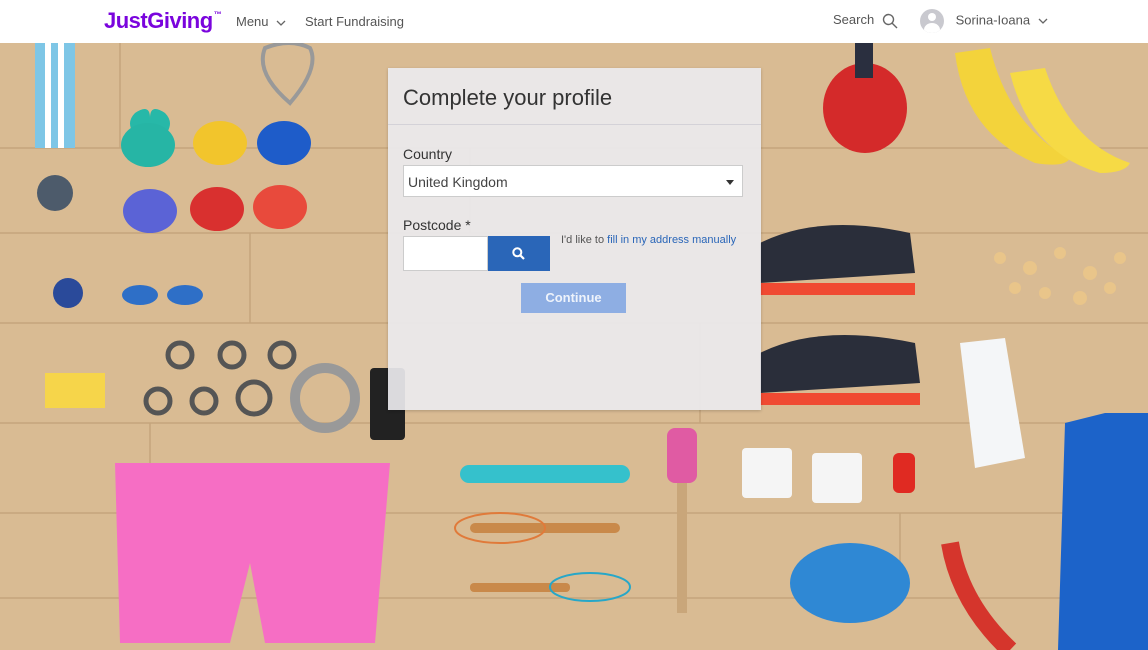 The height and width of the screenshot is (650, 1148). Describe the element at coordinates (993, 20) in the screenshot. I see `user-name: Sorina-Ioana` at that location.